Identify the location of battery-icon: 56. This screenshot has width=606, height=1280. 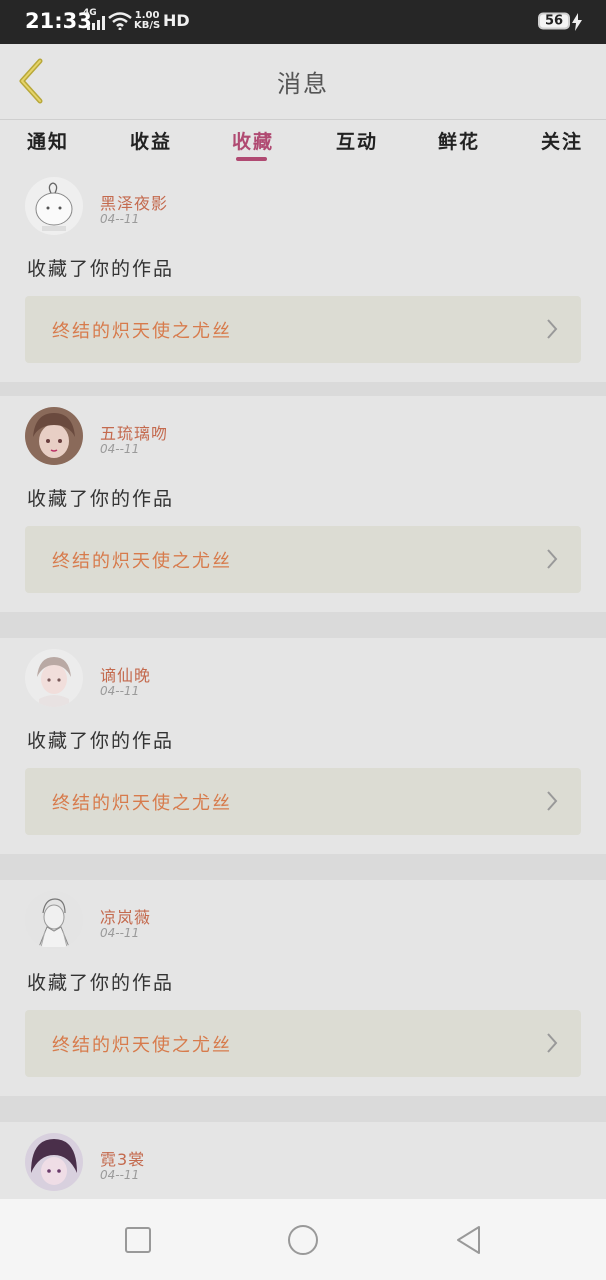
(554, 21).